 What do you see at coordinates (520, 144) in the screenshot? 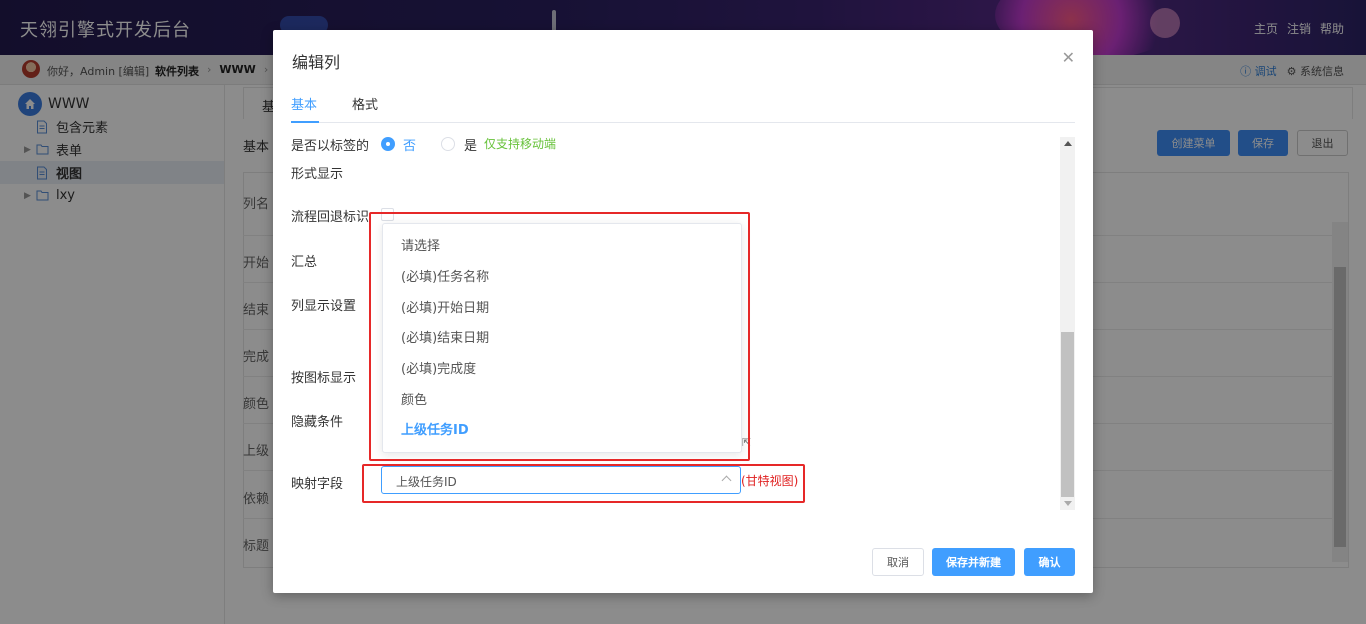
I see `mobile-only-note: 仅支持移动端` at bounding box center [520, 144].